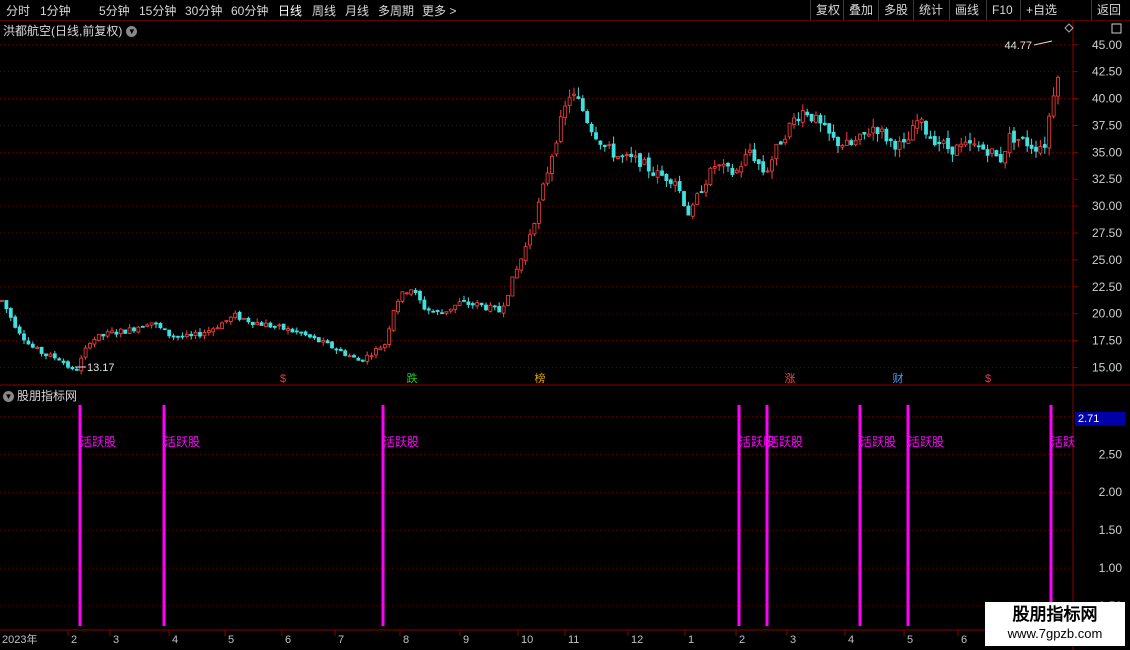 The width and height of the screenshot is (1130, 650). What do you see at coordinates (637, 640) in the screenshot?
I see `month-label: 12` at bounding box center [637, 640].